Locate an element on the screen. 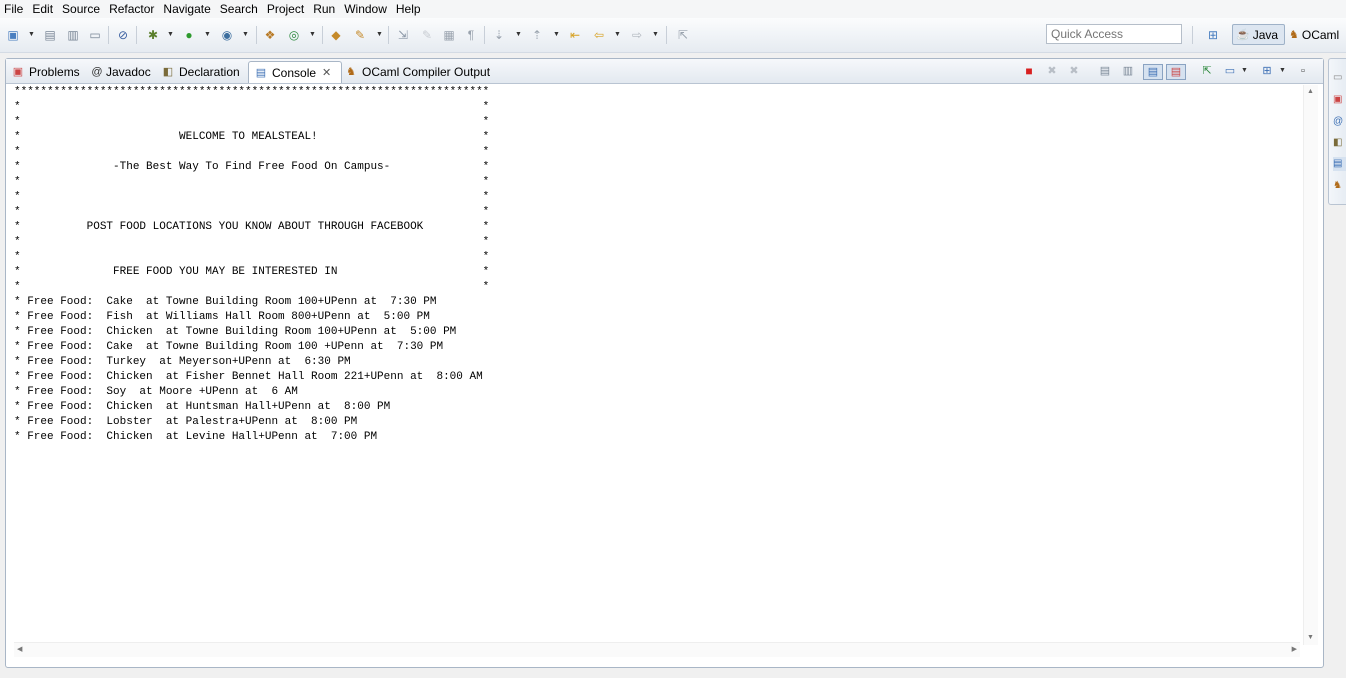 This screenshot has width=1346, height=678. scroll-lock-icon: ▤ is located at coordinates (1105, 71).